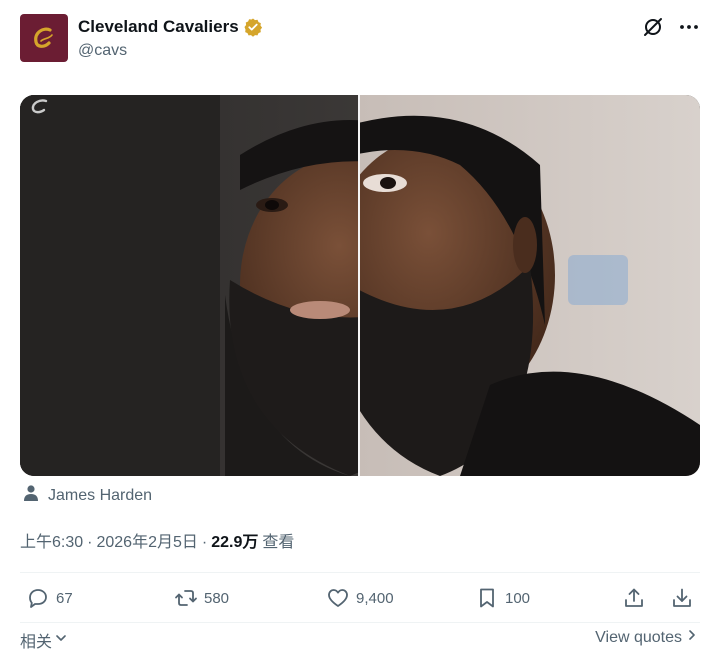  I want to click on cavs-logo-icon, so click(43, 37).